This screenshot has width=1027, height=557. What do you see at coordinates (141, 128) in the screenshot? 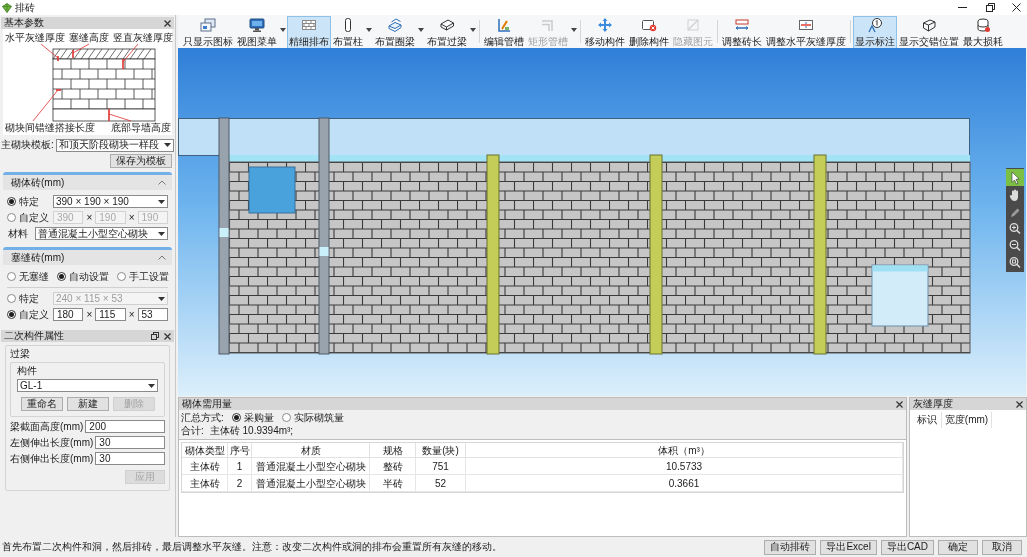
I see `diagram-label: 底部导墙高度` at bounding box center [141, 128].